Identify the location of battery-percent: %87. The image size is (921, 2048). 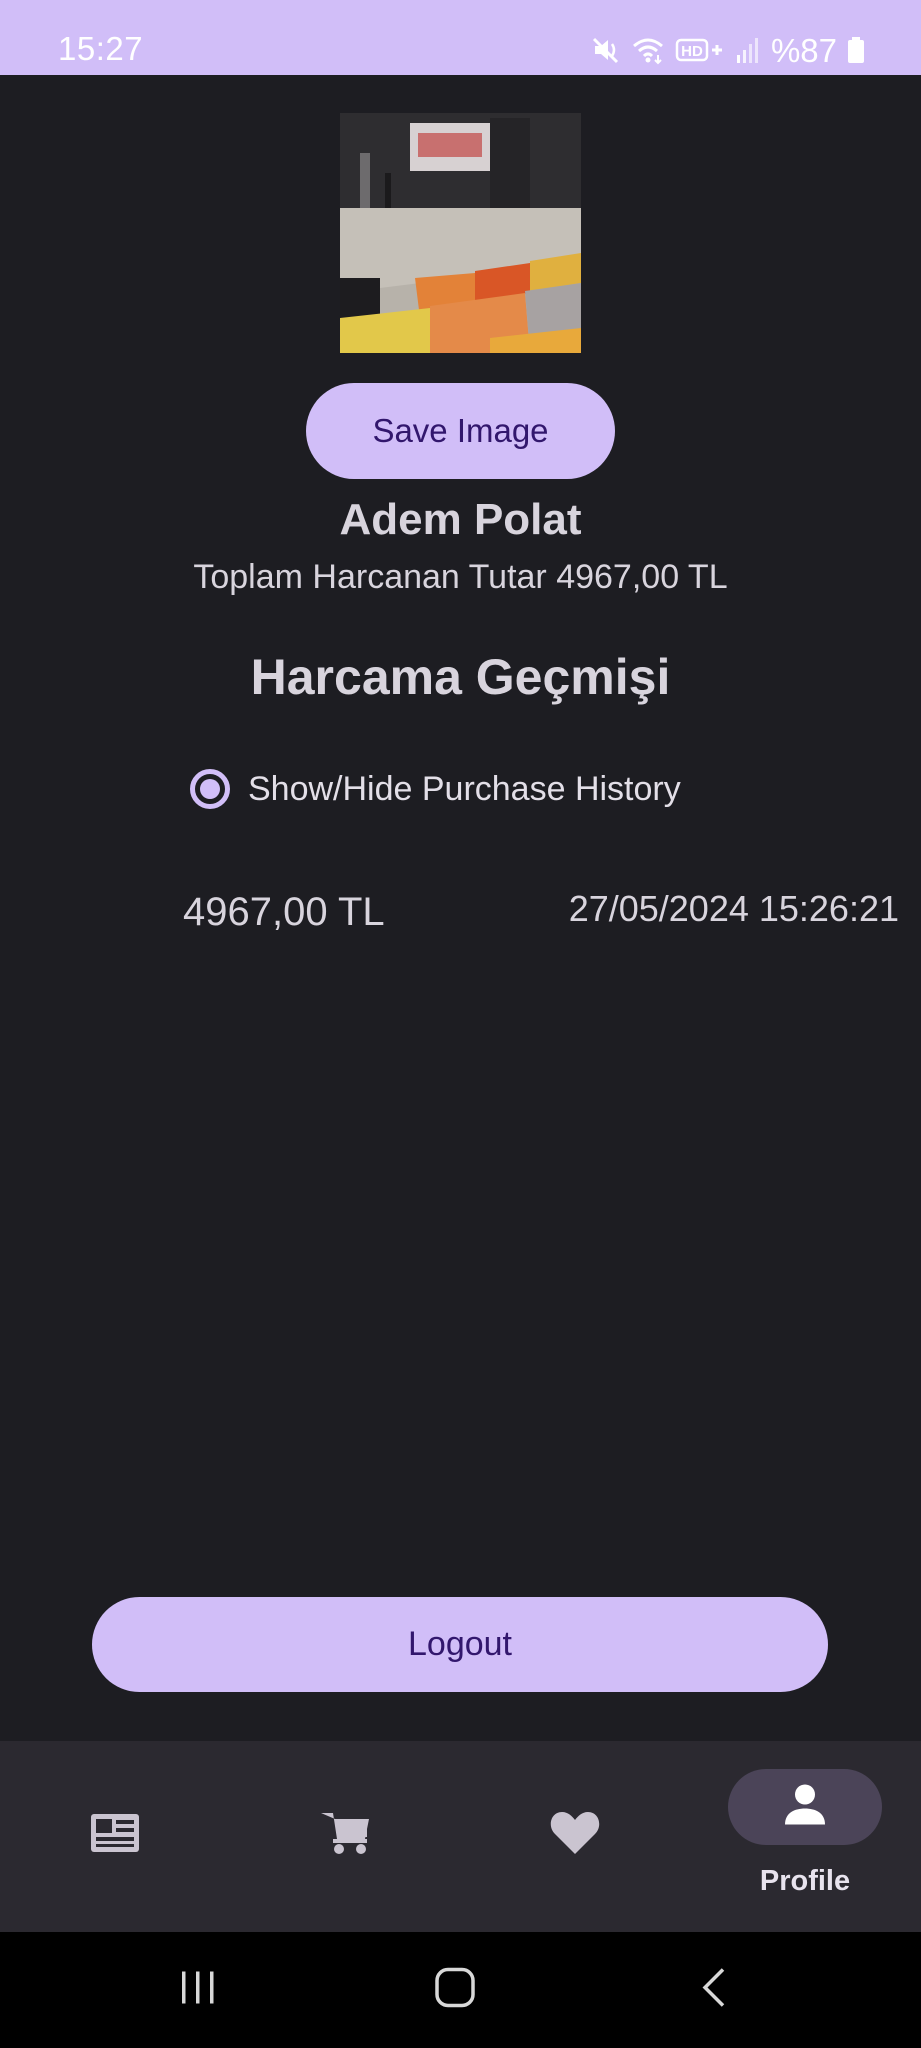
(803, 50).